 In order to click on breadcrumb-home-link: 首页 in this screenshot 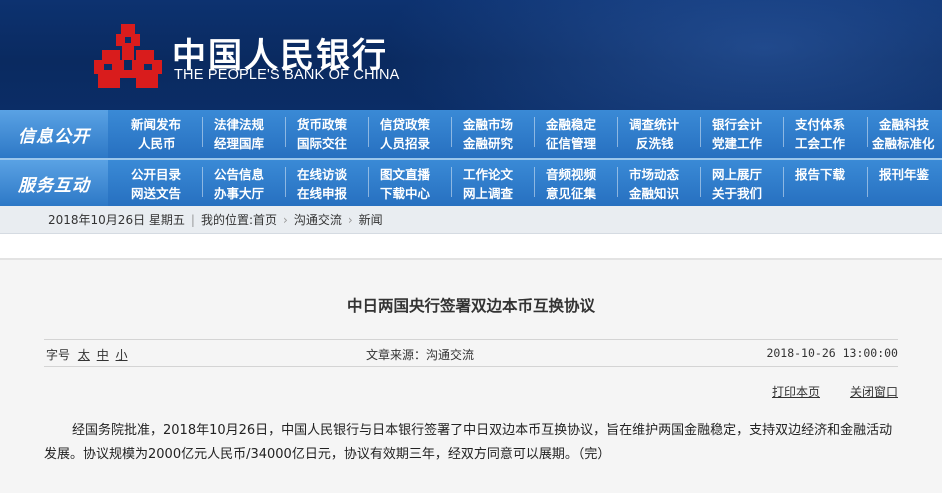, I will do `click(265, 219)`.